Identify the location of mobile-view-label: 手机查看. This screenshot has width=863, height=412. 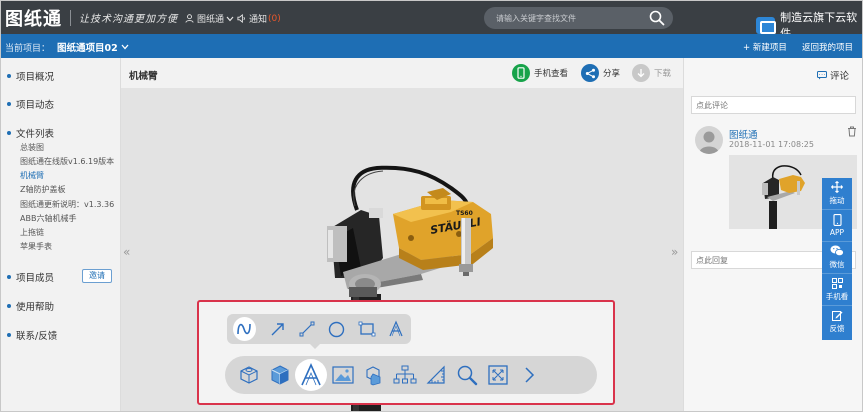
(551, 74).